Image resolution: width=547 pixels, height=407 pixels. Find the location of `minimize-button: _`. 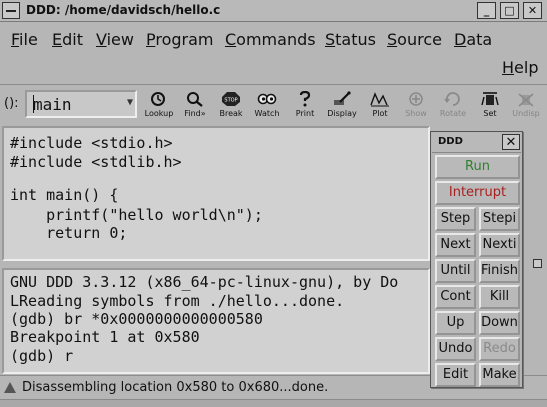

minimize-button: _ is located at coordinates (486, 10).